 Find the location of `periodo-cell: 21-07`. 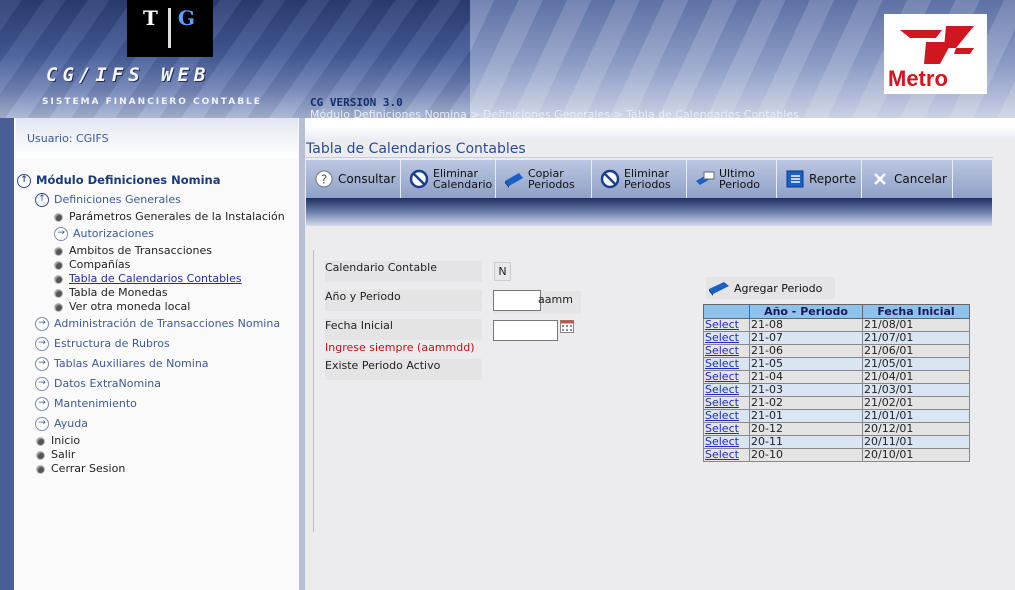

periodo-cell: 21-07 is located at coordinates (806, 338).